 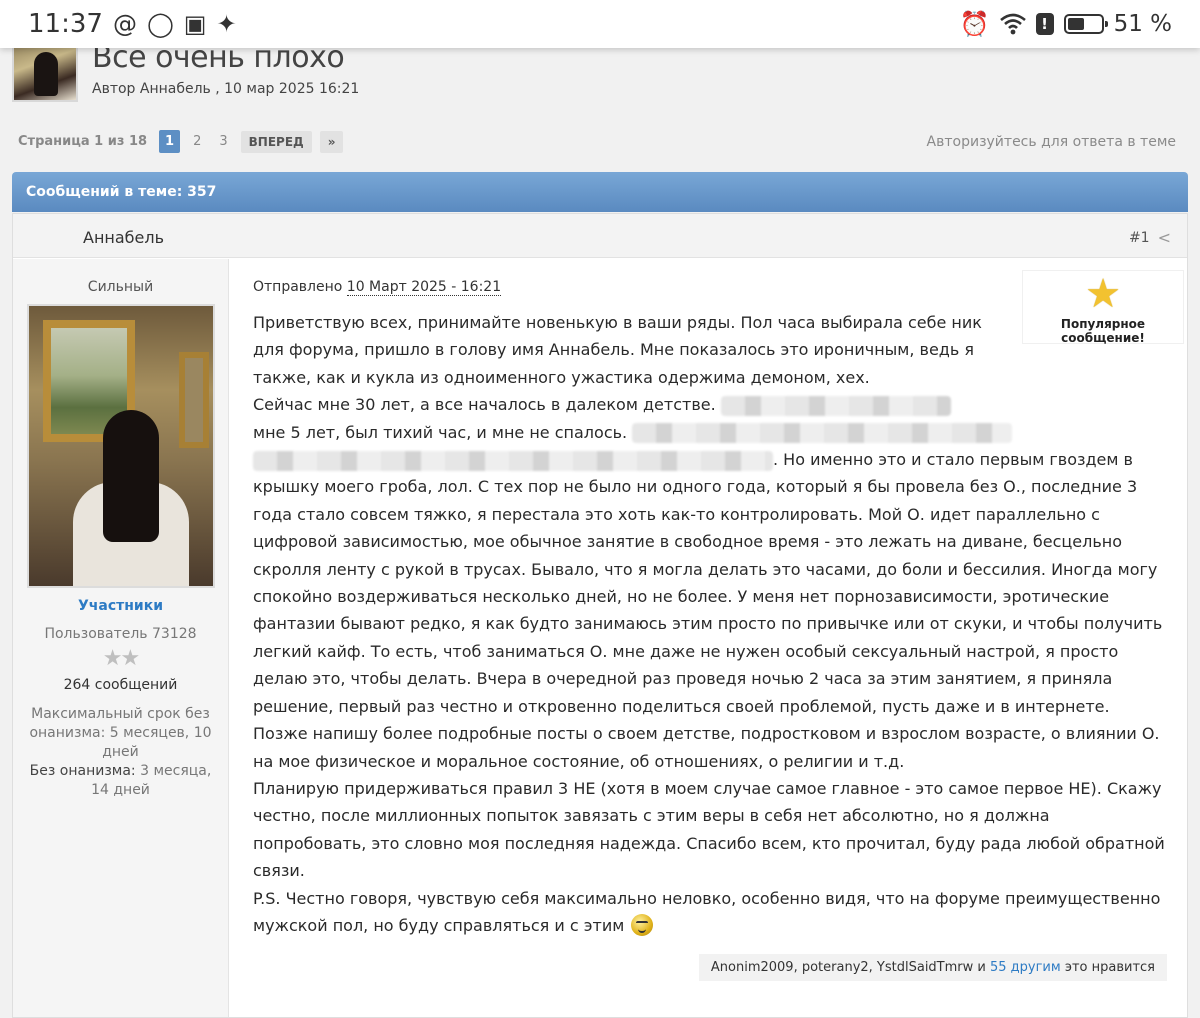 What do you see at coordinates (1085, 24) in the screenshot?
I see `battery-icon` at bounding box center [1085, 24].